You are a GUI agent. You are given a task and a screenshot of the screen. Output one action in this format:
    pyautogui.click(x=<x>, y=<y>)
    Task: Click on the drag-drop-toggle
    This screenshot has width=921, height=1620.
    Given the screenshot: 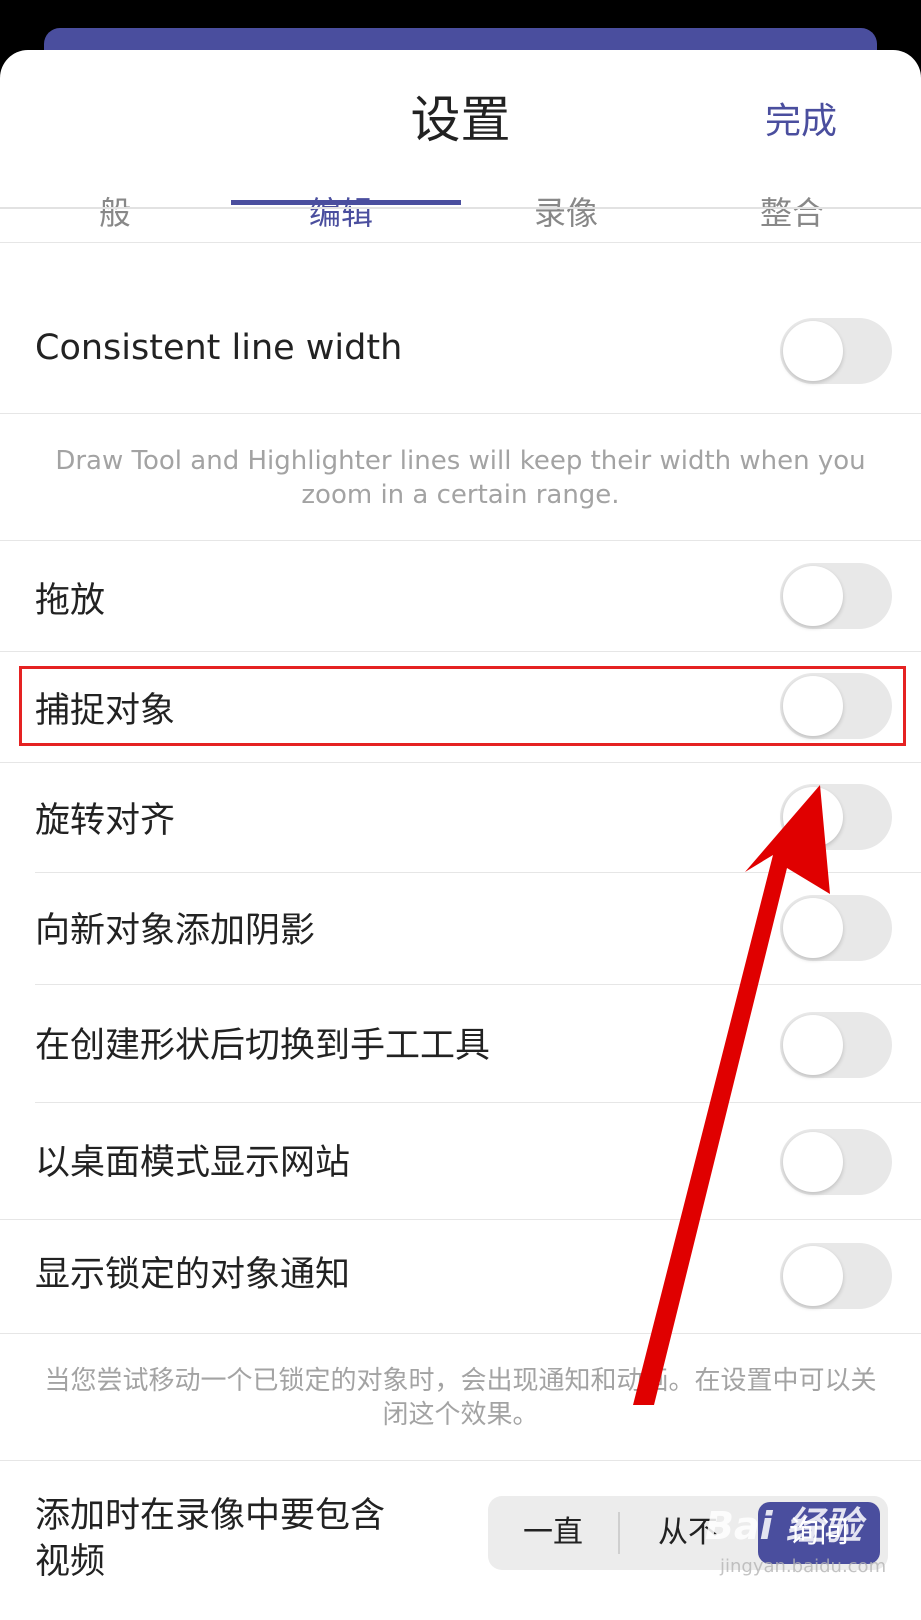 What is the action you would take?
    pyautogui.click(x=836, y=596)
    